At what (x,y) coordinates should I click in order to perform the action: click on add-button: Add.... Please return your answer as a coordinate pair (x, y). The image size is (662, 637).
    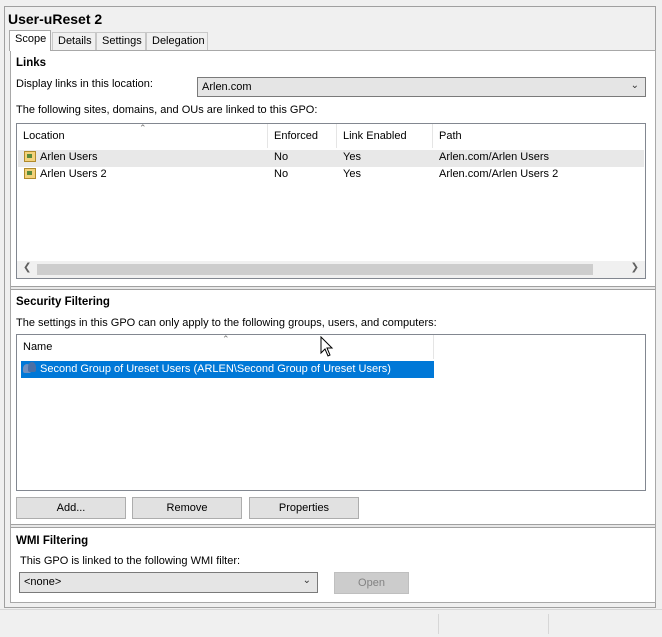
    Looking at the image, I should click on (71, 508).